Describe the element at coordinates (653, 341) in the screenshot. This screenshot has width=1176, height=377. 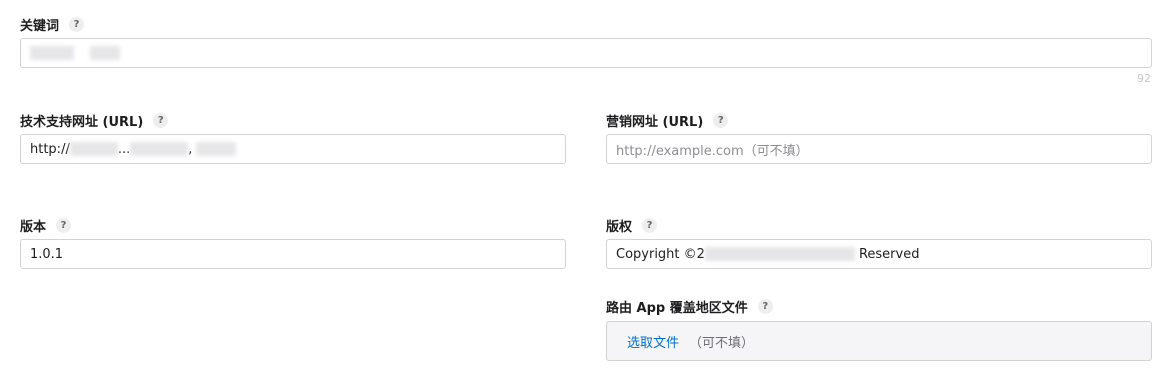
I see `choose-file-link: 选取文件` at that location.